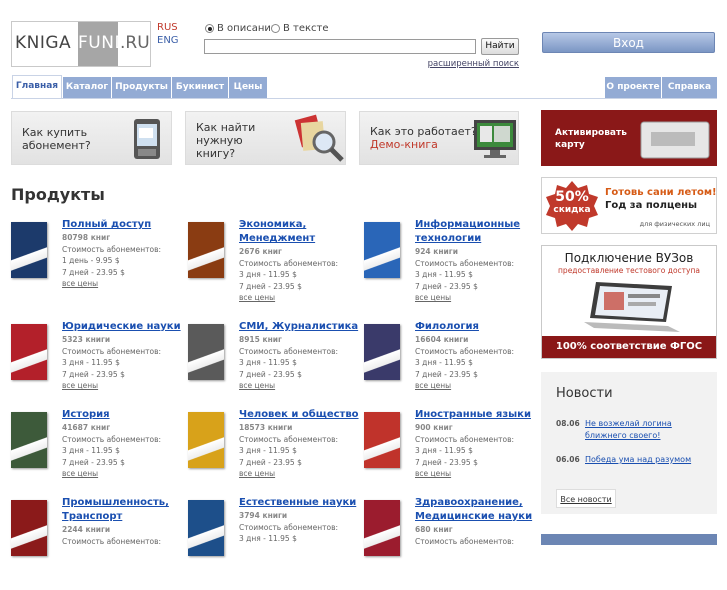 The image size is (727, 590). I want to click on product-book-count: 2676 книг, so click(260, 251).